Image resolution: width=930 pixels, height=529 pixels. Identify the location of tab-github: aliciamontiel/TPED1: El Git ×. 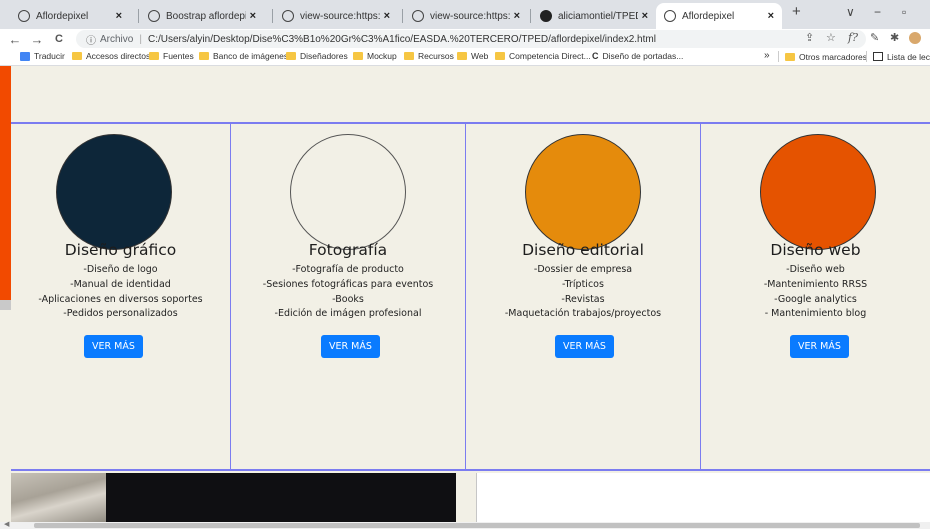
(594, 16).